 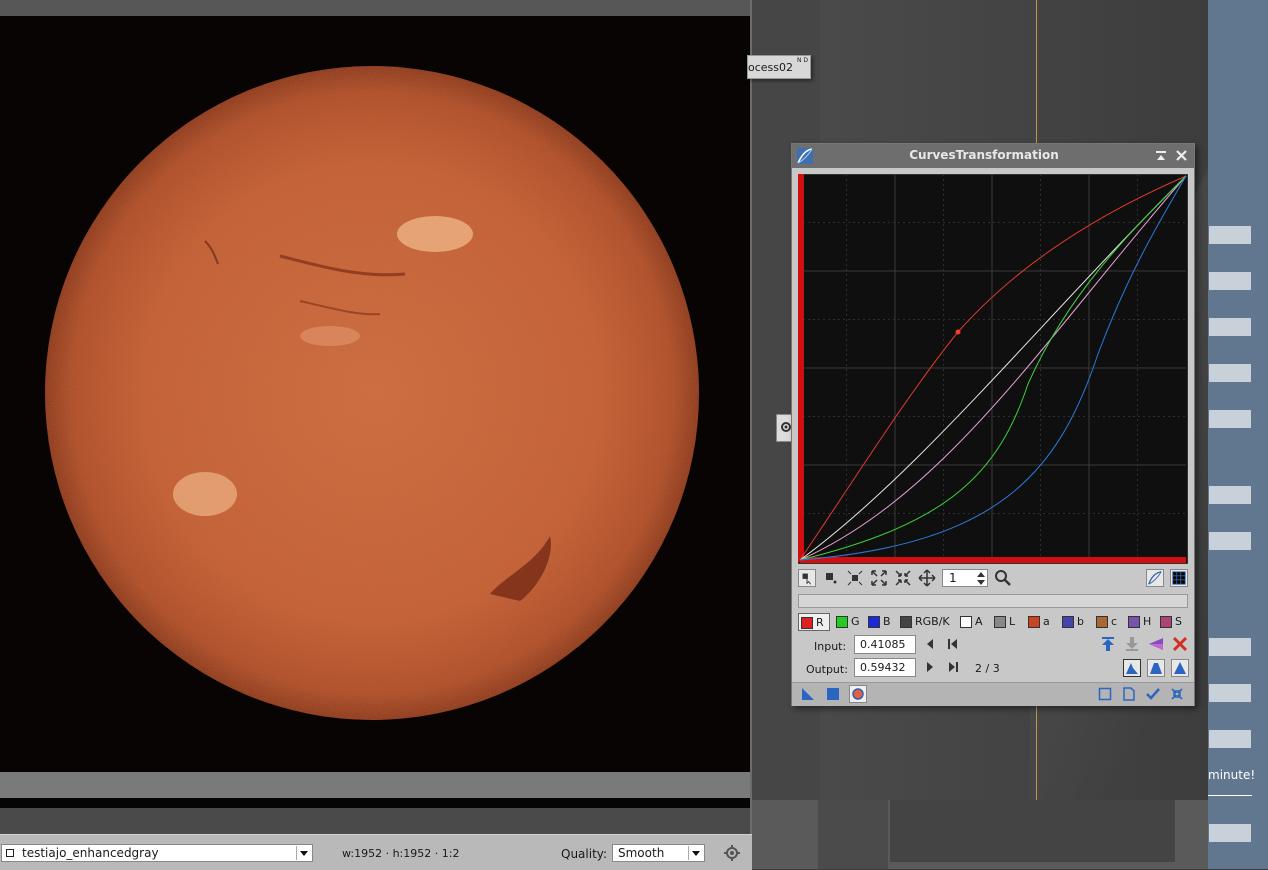 What do you see at coordinates (830, 646) in the screenshot?
I see `input-label: Input:` at bounding box center [830, 646].